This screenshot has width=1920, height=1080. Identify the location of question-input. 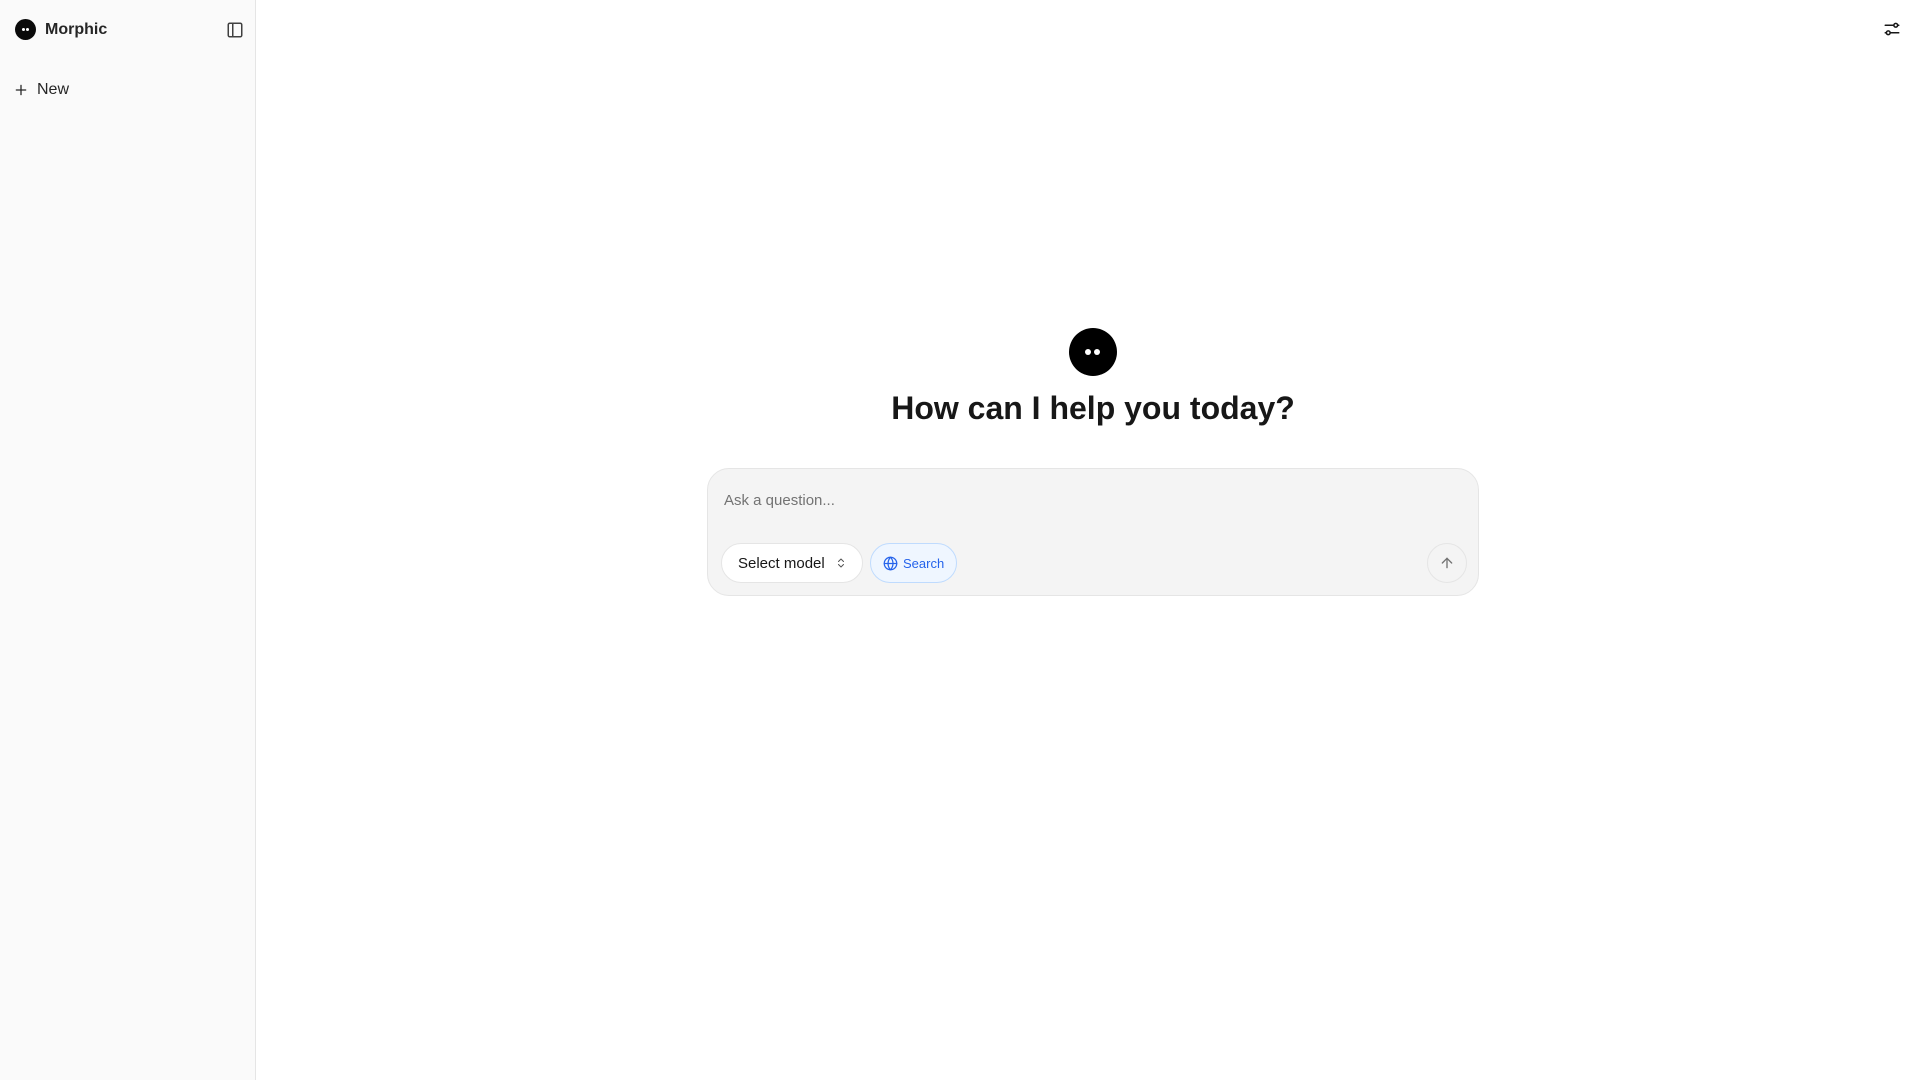
(1084, 500).